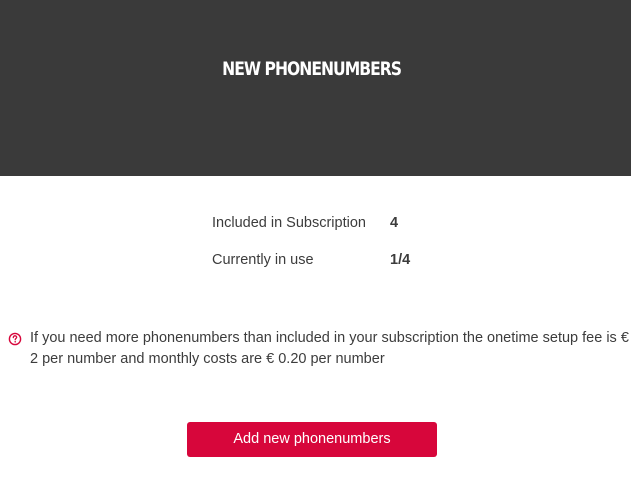  What do you see at coordinates (312, 439) in the screenshot?
I see `add-phonenumbers-button: Add new phonenumbers` at bounding box center [312, 439].